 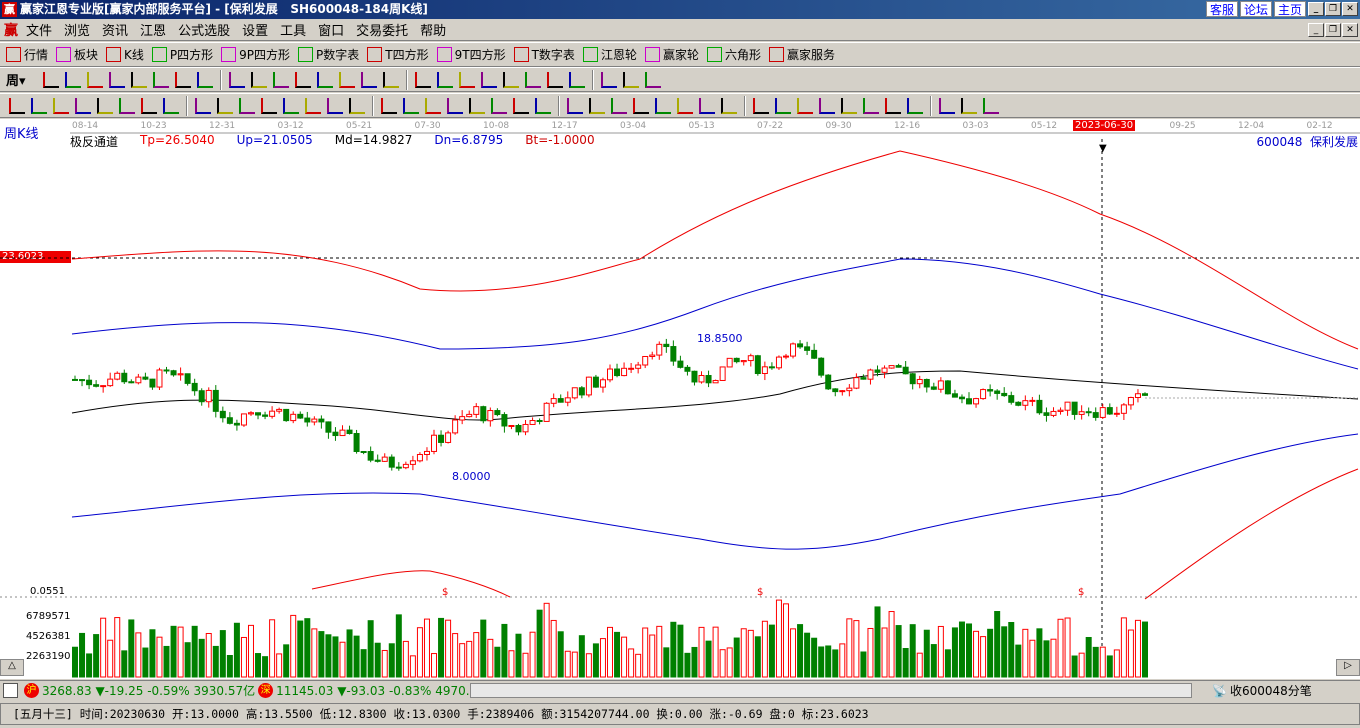 What do you see at coordinates (471, 54) in the screenshot?
I see `toolbar-button: 9T四方形` at bounding box center [471, 54].